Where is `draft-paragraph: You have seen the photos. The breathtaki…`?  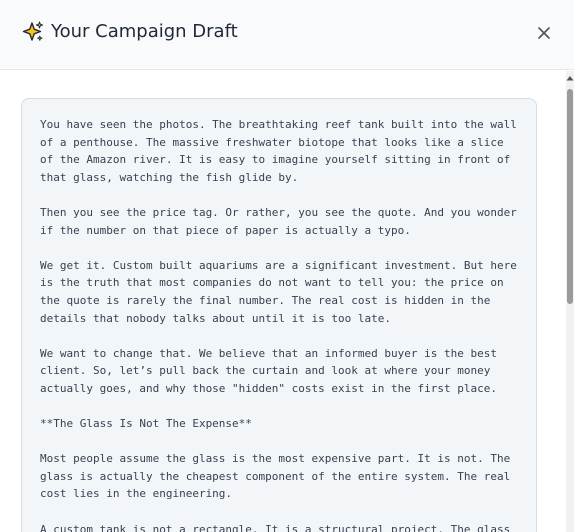
draft-paragraph: You have seen the photos. The breathtaki… is located at coordinates (282, 151).